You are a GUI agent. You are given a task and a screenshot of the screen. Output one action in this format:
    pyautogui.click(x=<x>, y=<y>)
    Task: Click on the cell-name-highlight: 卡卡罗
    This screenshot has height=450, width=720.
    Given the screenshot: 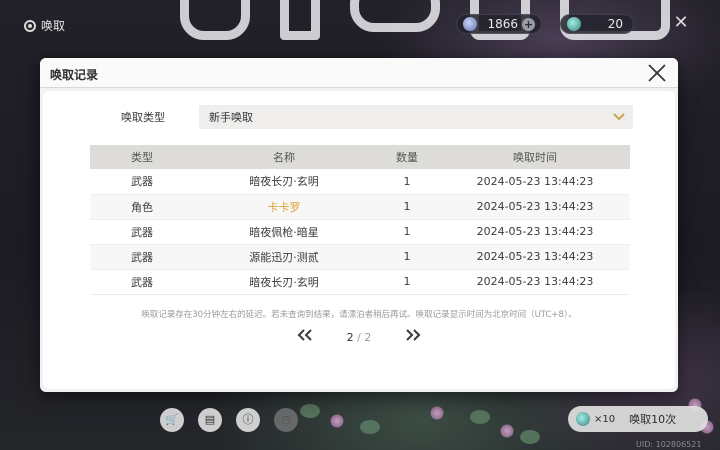 What is the action you would take?
    pyautogui.click(x=284, y=207)
    